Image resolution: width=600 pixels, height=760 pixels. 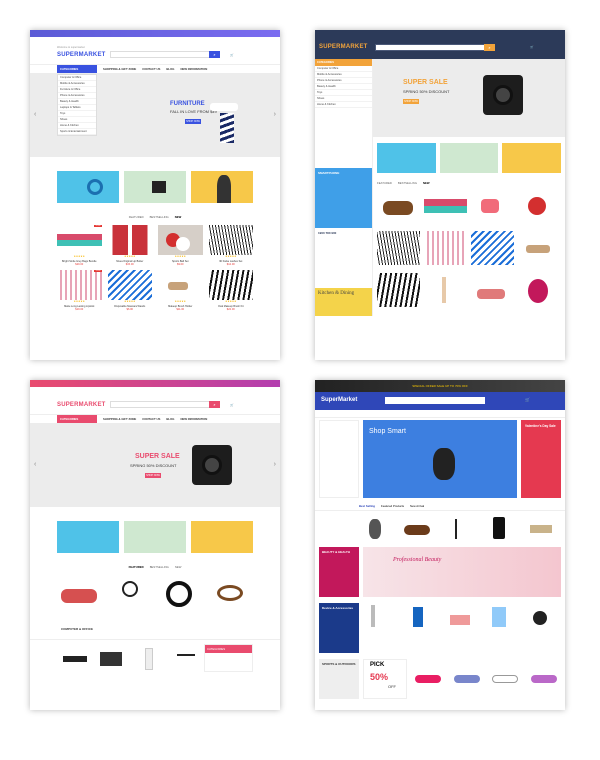 I want to click on product-card: ★★★★★ Oval Makeup Brush Kit $22.00, so click(x=230, y=290).